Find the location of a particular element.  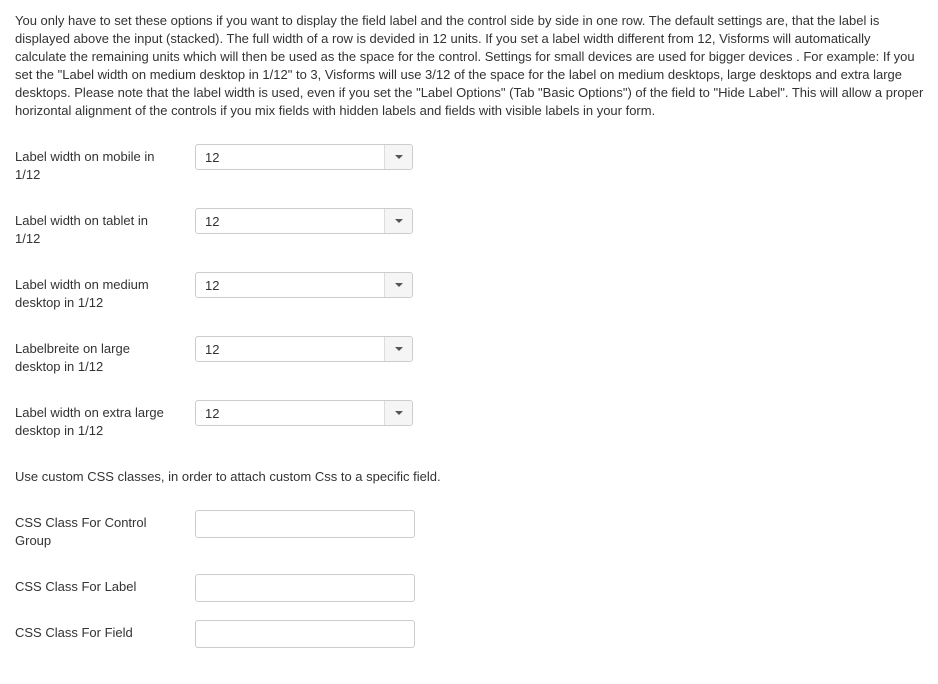

css-label-label: CSS Class For Label is located at coordinates (76, 586).